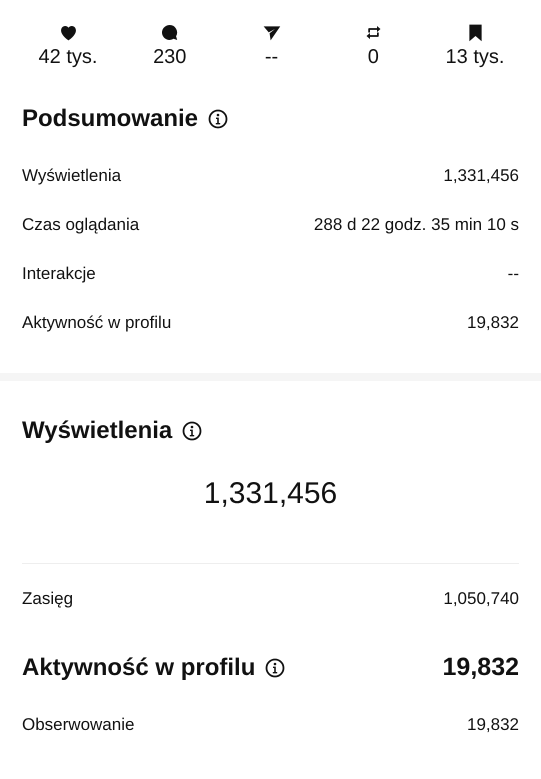  Describe the element at coordinates (480, 667) in the screenshot. I see `section-total: 19,832` at that location.